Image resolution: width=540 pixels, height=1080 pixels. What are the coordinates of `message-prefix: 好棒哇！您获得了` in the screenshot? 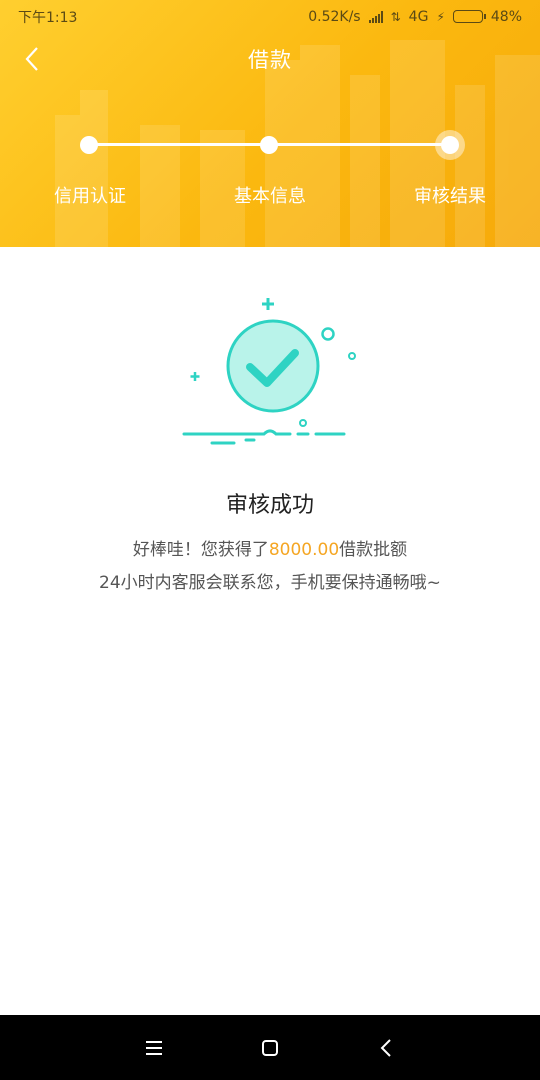 It's located at (200, 550).